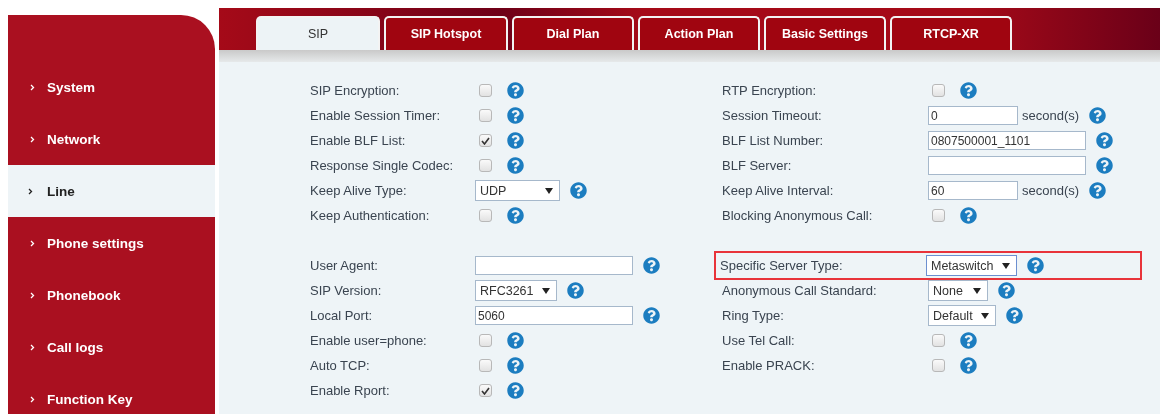 Image resolution: width=1160 pixels, height=414 pixels. Describe the element at coordinates (111, 347) in the screenshot. I see `sidebar-item: Call logs` at that location.